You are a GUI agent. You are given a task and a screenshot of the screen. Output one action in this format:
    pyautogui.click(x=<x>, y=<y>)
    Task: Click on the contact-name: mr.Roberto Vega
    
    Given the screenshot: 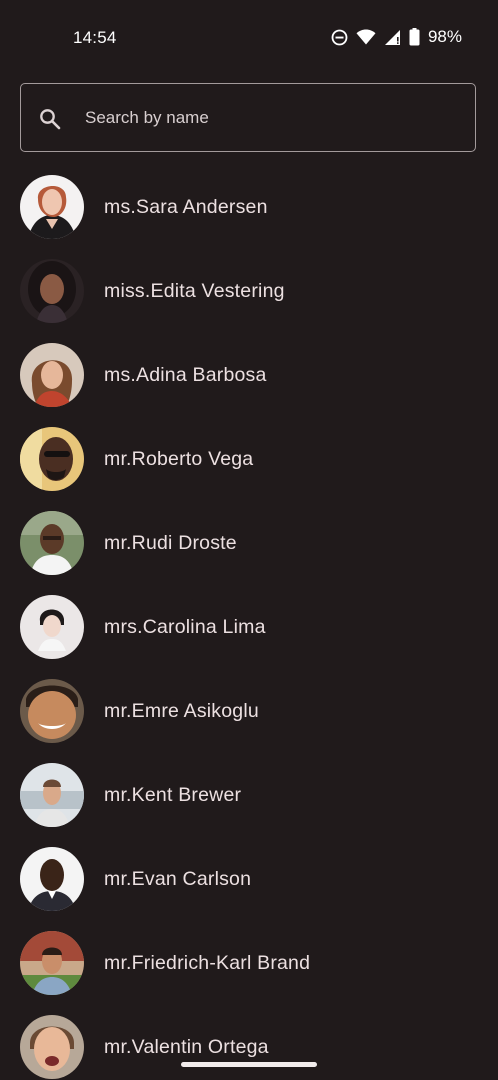 What is the action you would take?
    pyautogui.click(x=179, y=459)
    